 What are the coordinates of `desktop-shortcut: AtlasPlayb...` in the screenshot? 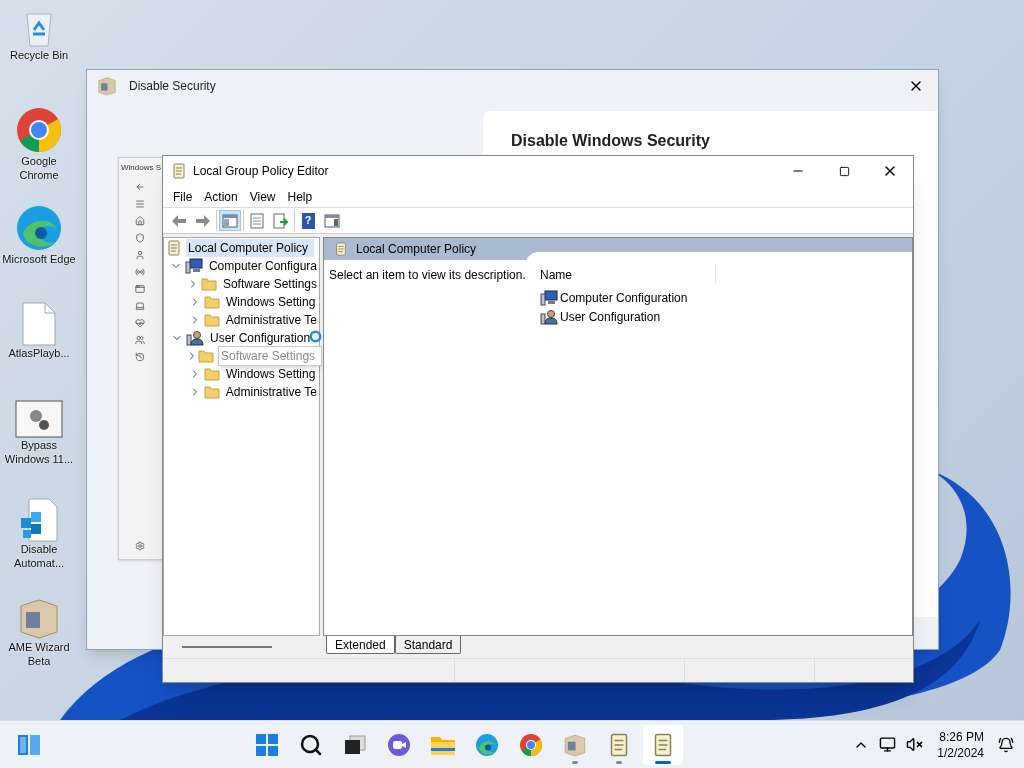 It's located at (39, 349).